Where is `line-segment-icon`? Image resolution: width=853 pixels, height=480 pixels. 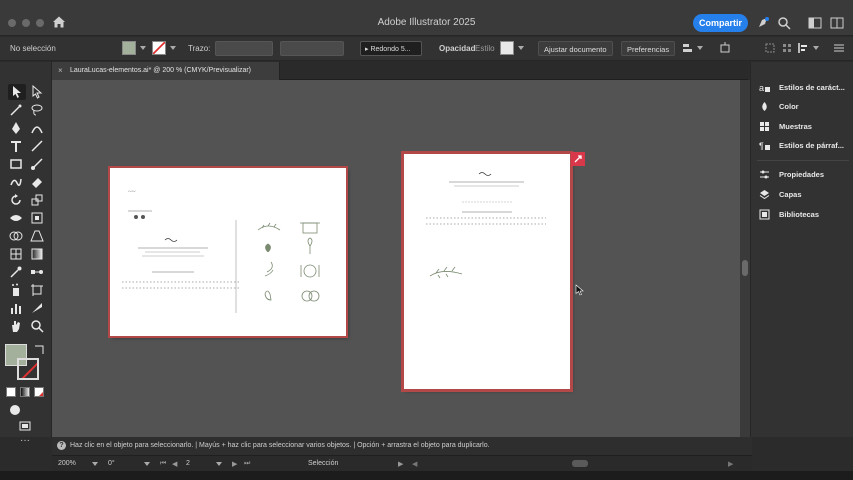
line-segment-icon is located at coordinates (37, 146).